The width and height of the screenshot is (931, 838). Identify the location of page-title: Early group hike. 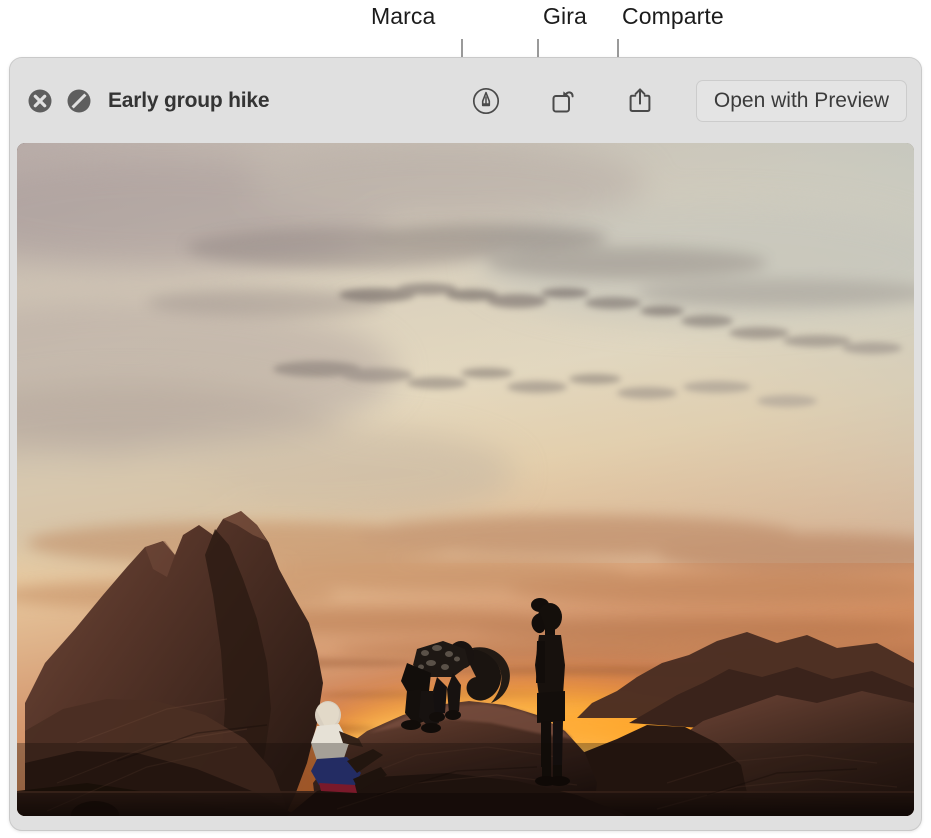
(189, 100).